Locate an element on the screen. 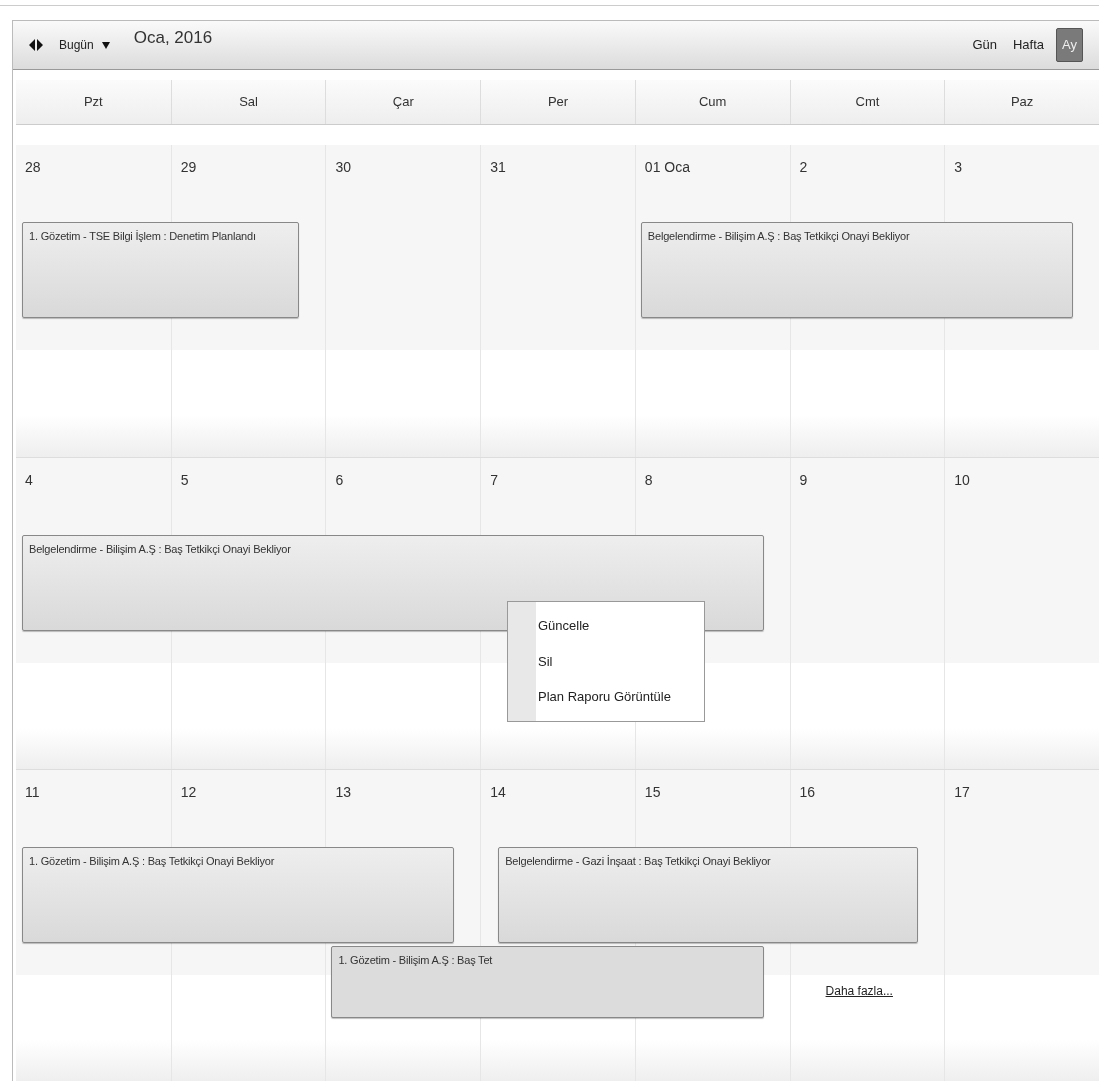 Image resolution: width=1099 pixels, height=1086 pixels. day-number: 6 is located at coordinates (339, 480).